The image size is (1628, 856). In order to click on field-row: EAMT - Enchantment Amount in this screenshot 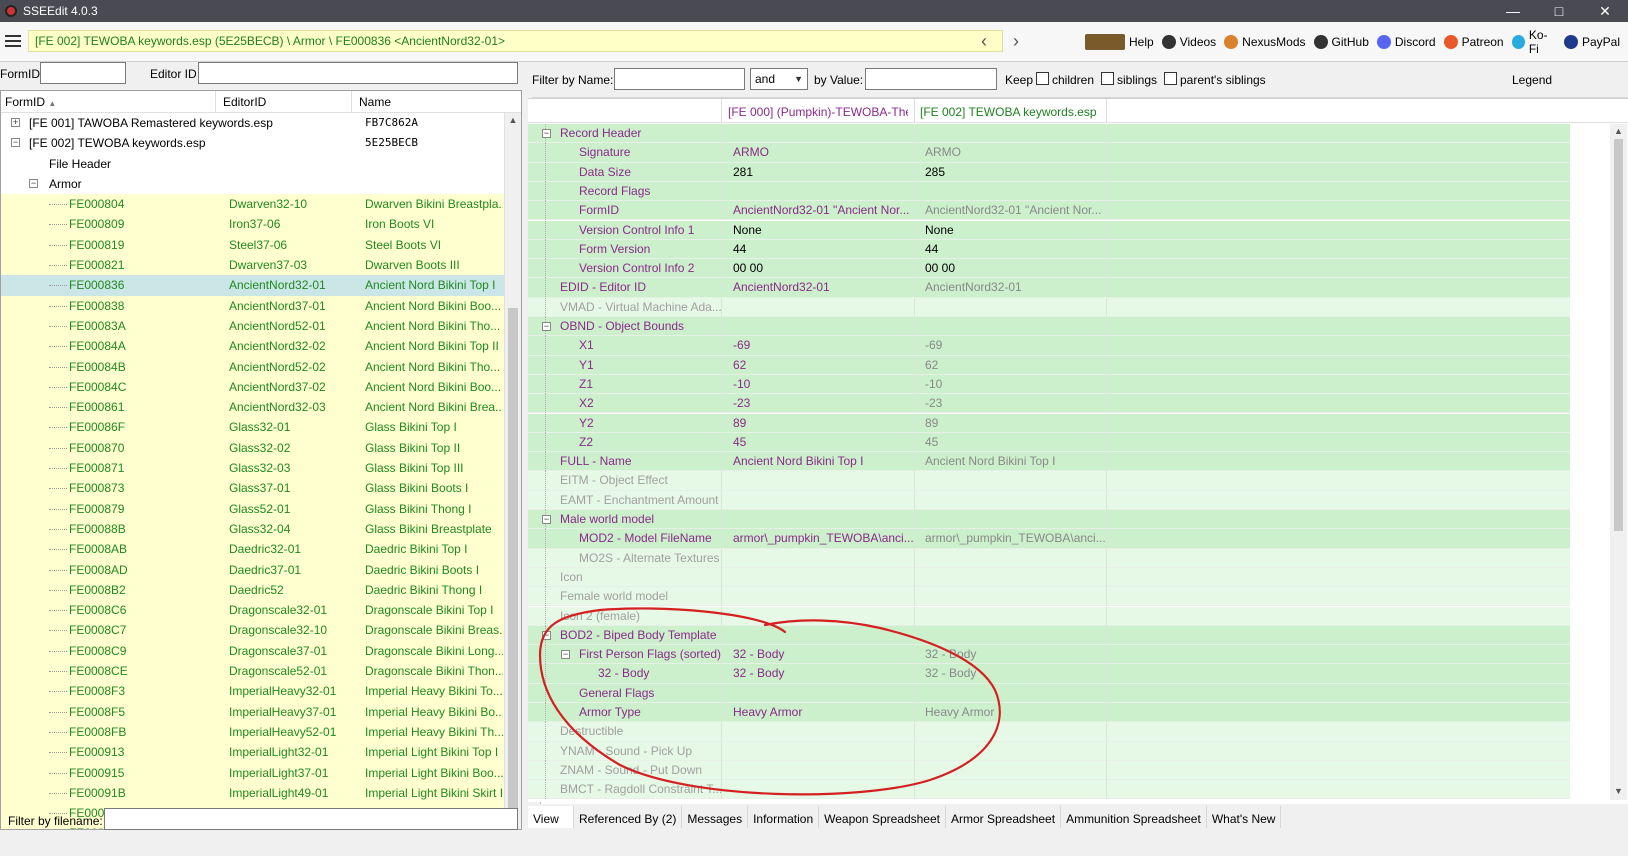, I will do `click(1049, 500)`.